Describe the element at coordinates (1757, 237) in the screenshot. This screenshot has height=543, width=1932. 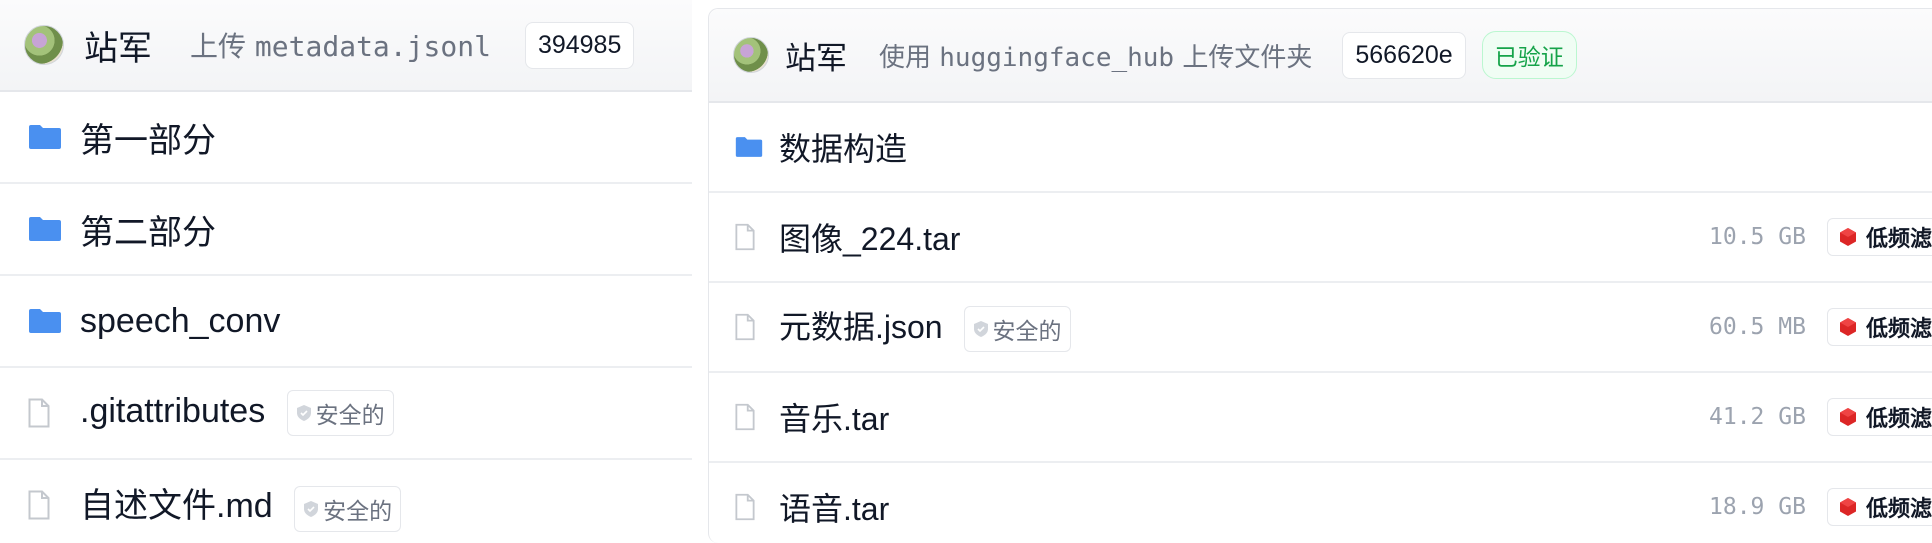
I see `file-size: 10.5 GB` at that location.